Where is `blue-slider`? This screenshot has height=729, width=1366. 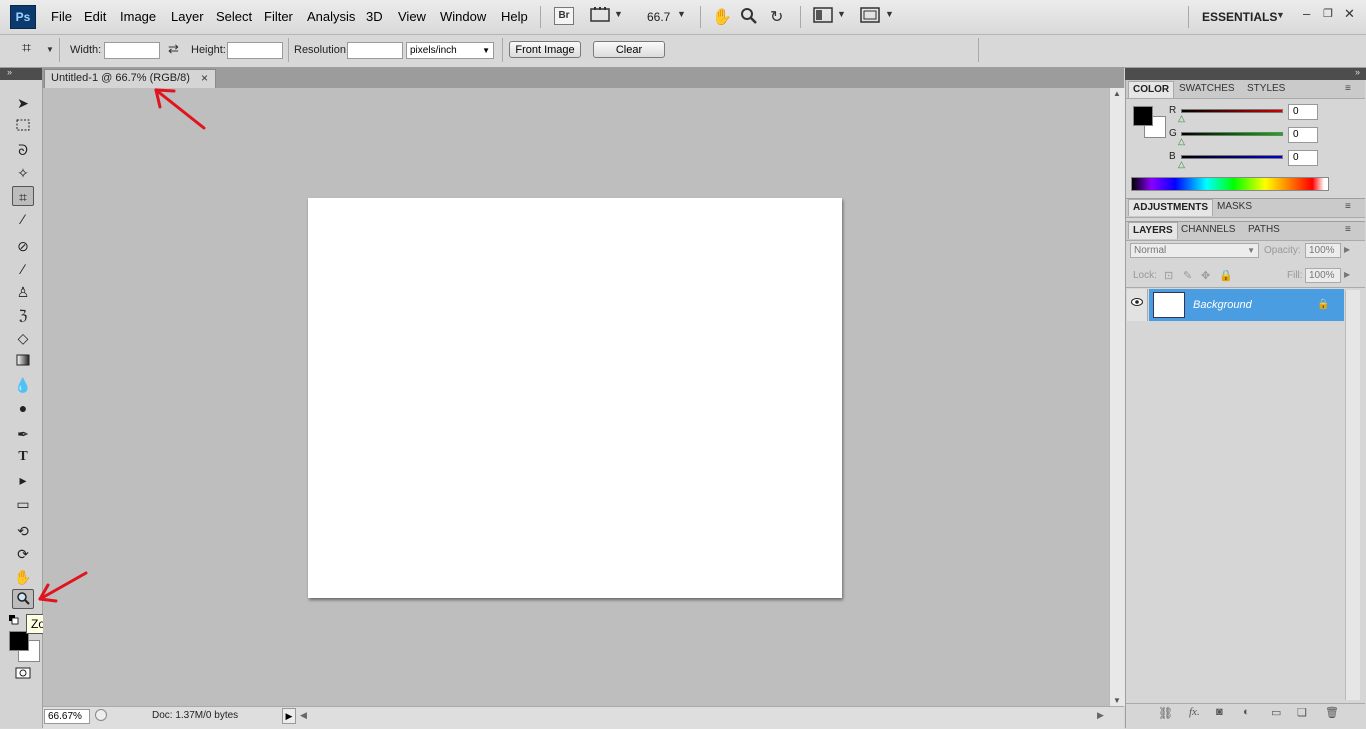 blue-slider is located at coordinates (1232, 157).